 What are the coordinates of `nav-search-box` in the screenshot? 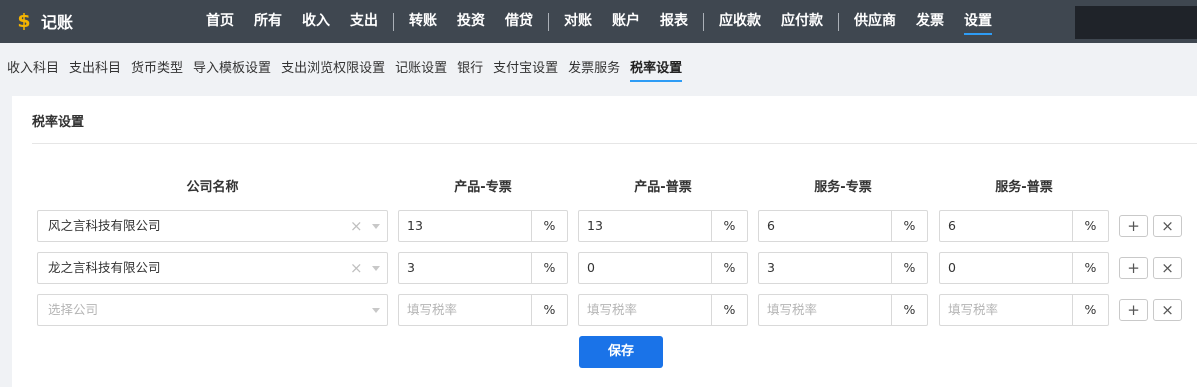 It's located at (1136, 22).